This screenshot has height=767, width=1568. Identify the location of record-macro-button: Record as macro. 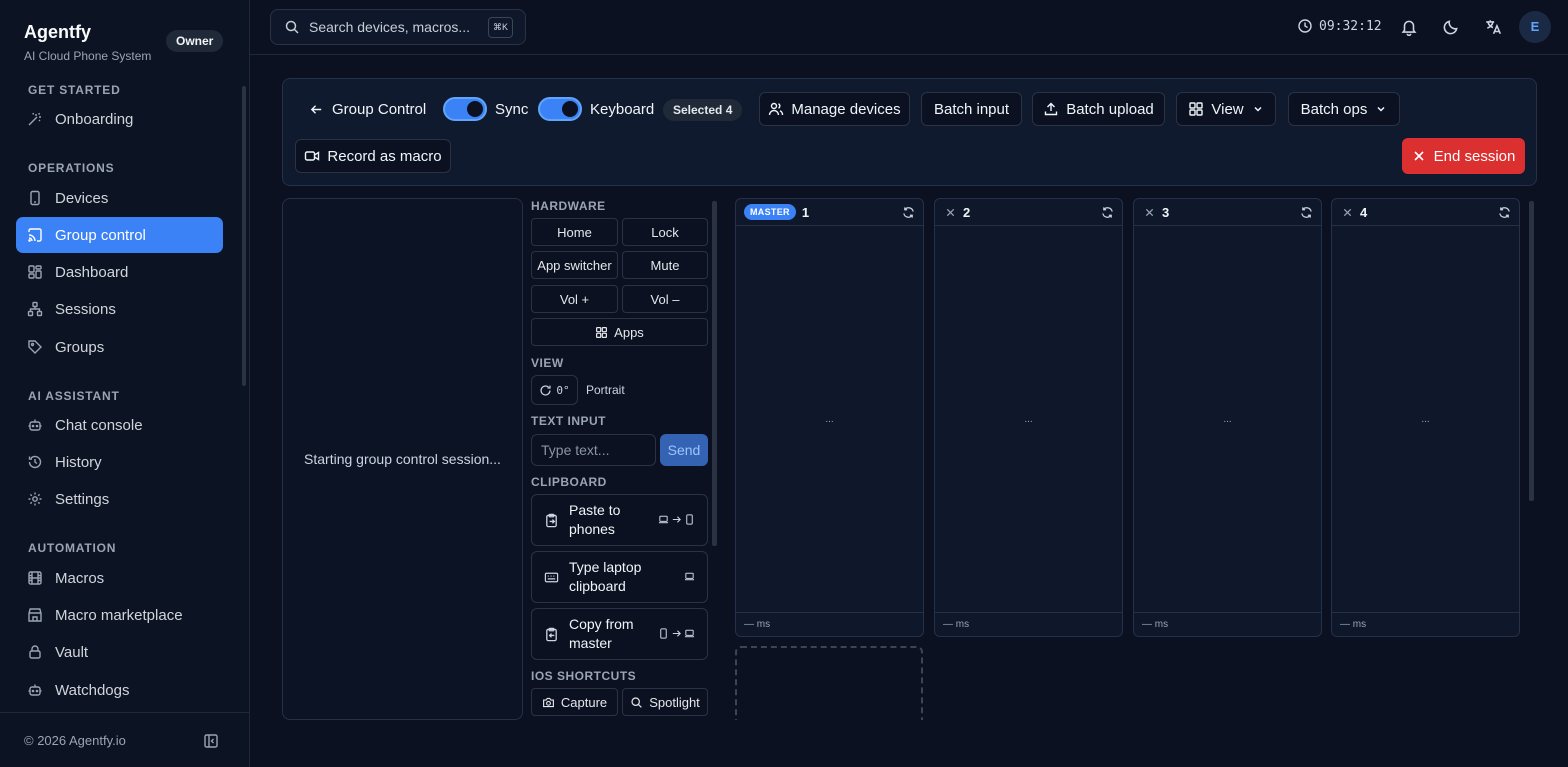
(373, 156).